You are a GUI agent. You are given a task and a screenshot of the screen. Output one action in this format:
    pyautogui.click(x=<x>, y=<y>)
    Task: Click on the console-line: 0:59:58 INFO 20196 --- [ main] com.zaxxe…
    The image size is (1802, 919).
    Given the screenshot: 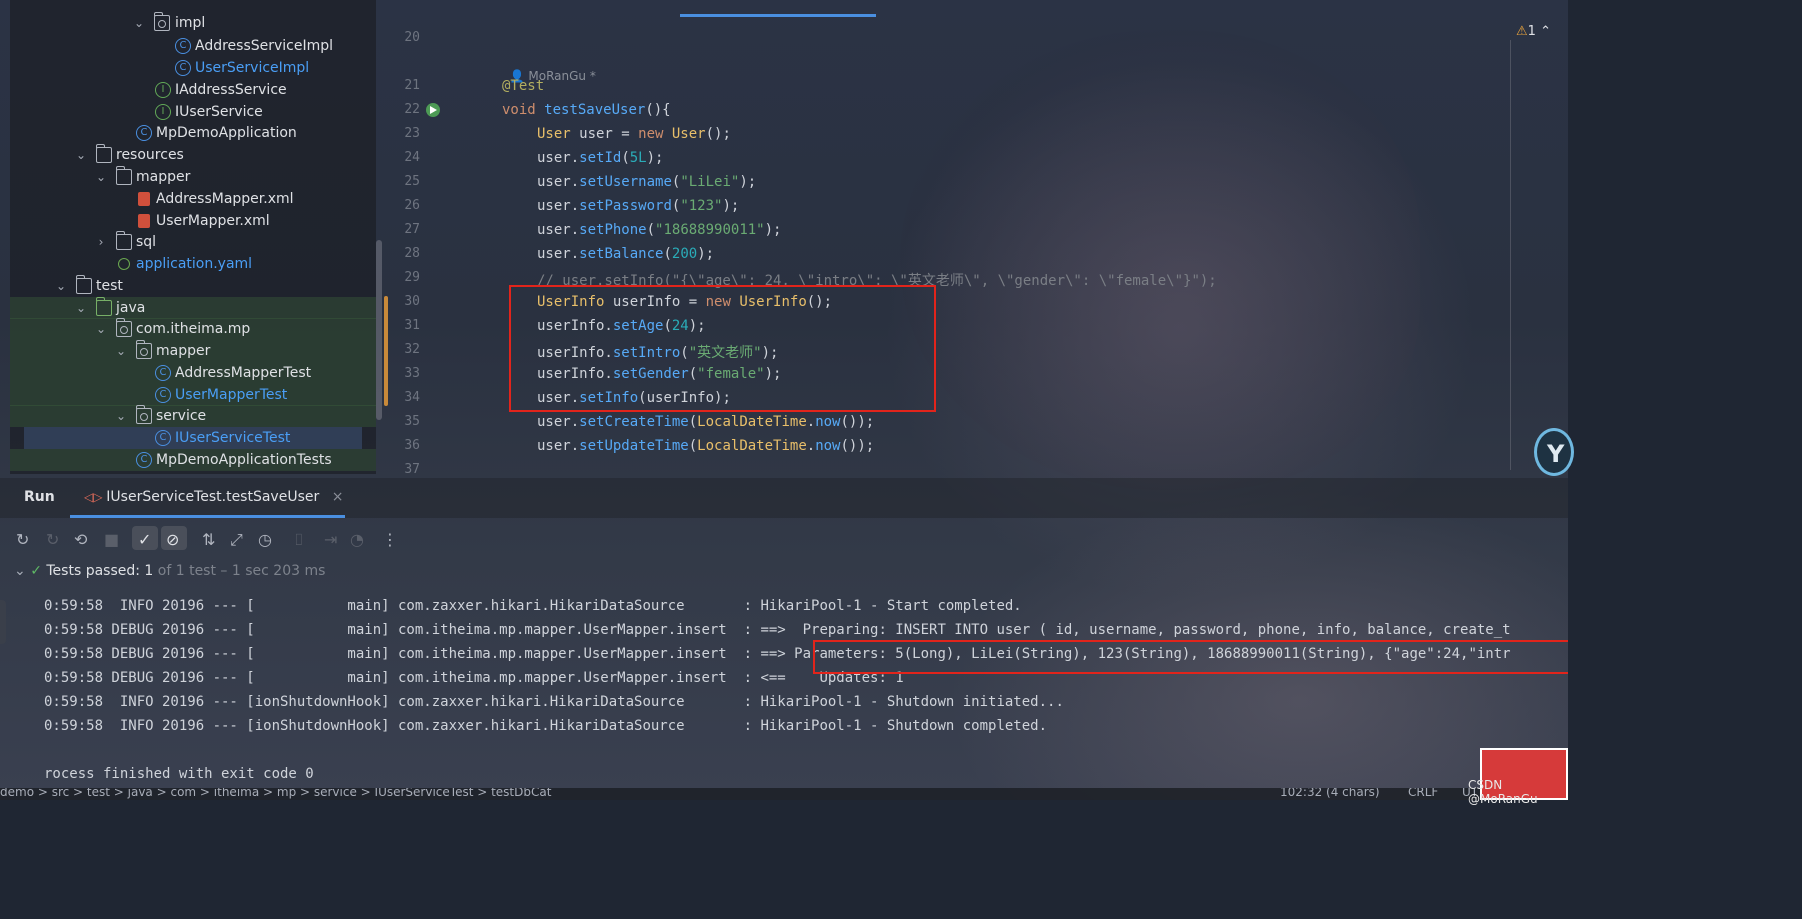 What is the action you would take?
    pyautogui.click(x=533, y=606)
    